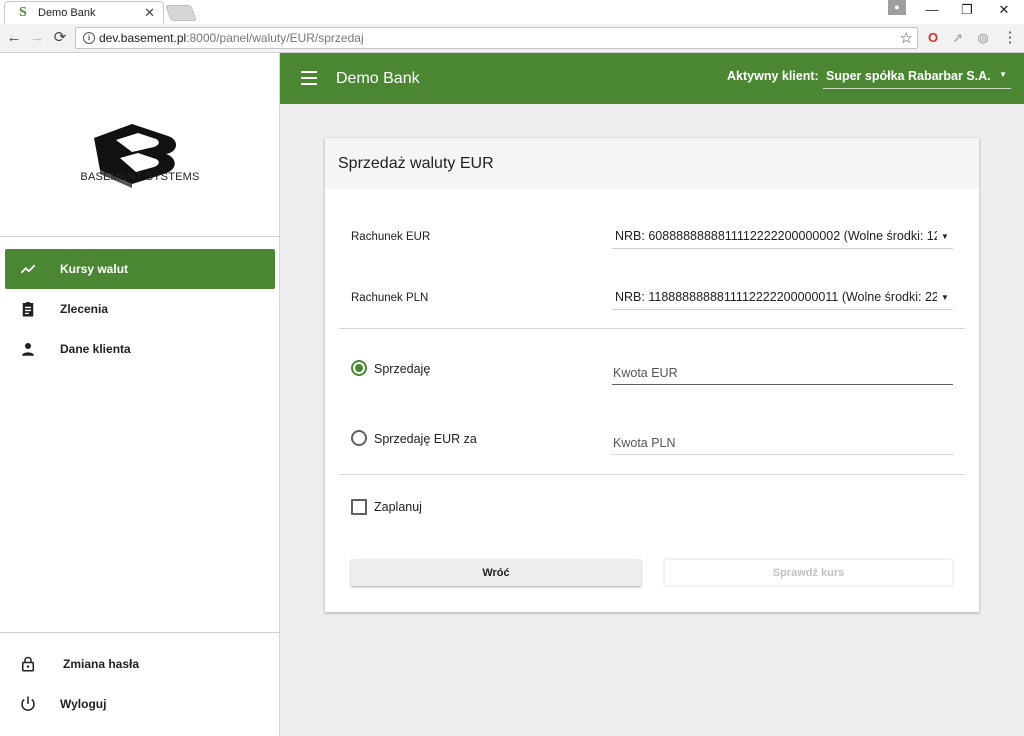 Image resolution: width=1024 pixels, height=736 pixels. I want to click on sidebar-item-label: Zmiana hasła, so click(101, 664).